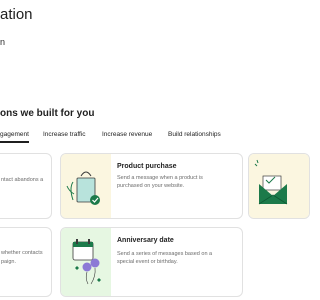 Image resolution: width=320 pixels, height=300 pixels. I want to click on right-card-thumb, so click(279, 186).